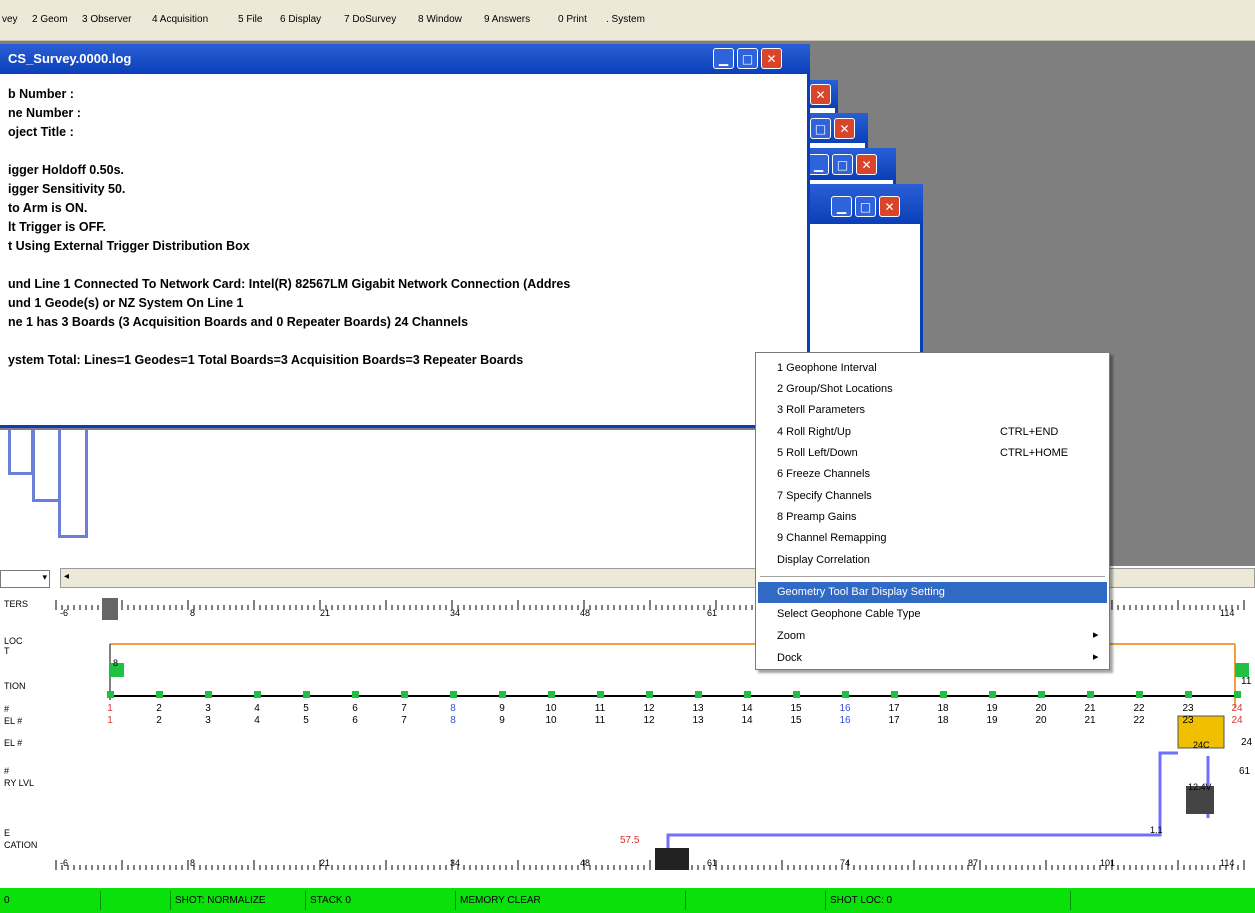 The height and width of the screenshot is (913, 1255). Describe the element at coordinates (440, 19) in the screenshot. I see `menu-window: 8 Window` at that location.